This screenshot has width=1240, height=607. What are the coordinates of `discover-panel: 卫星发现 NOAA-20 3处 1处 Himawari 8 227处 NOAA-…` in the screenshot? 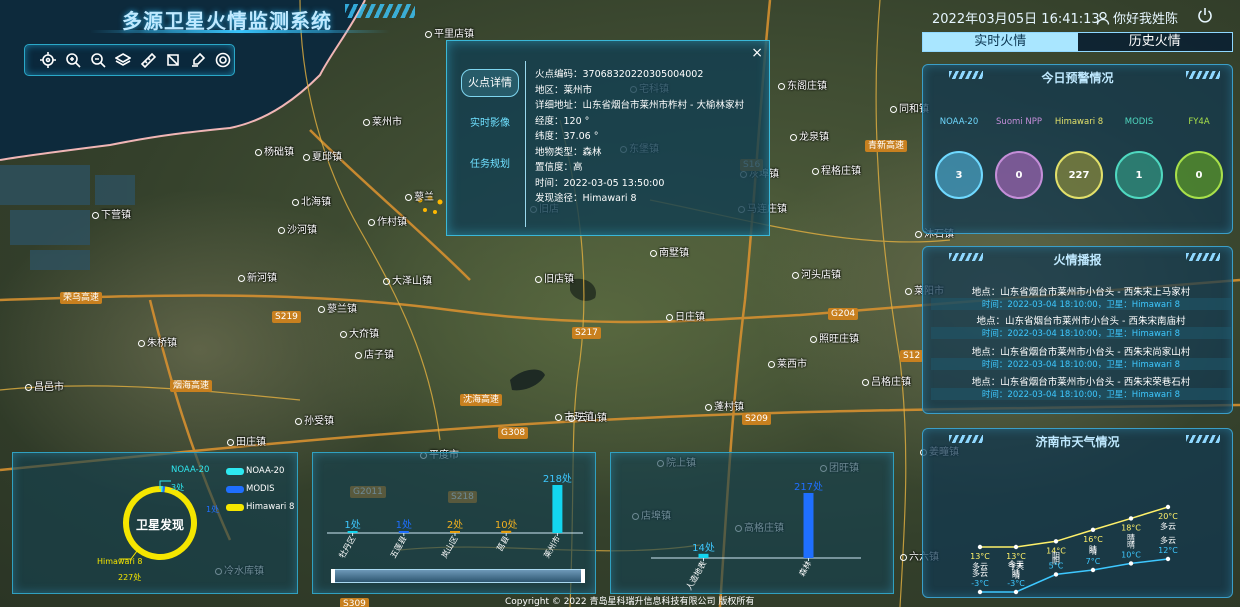 It's located at (155, 523).